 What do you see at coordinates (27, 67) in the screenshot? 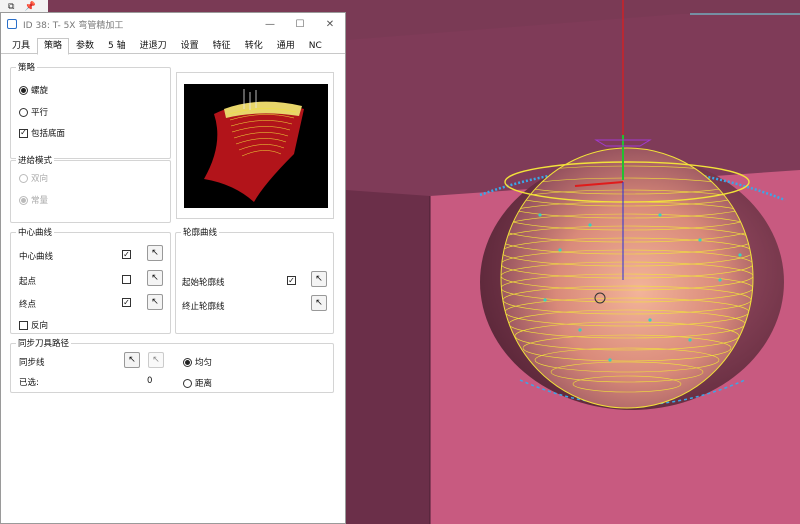
I see `strategy-legend: 策略` at bounding box center [27, 67].